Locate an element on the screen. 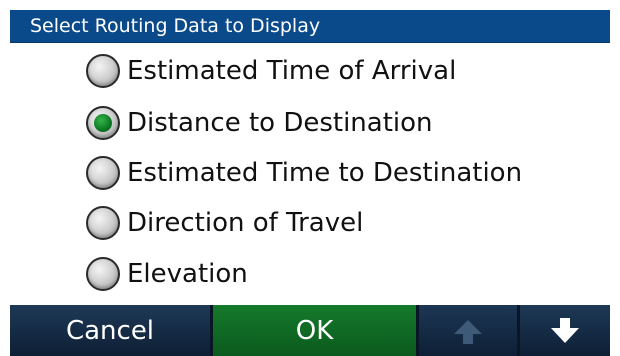  option-direction-of-travel: Direction of Travel is located at coordinates (326, 223).